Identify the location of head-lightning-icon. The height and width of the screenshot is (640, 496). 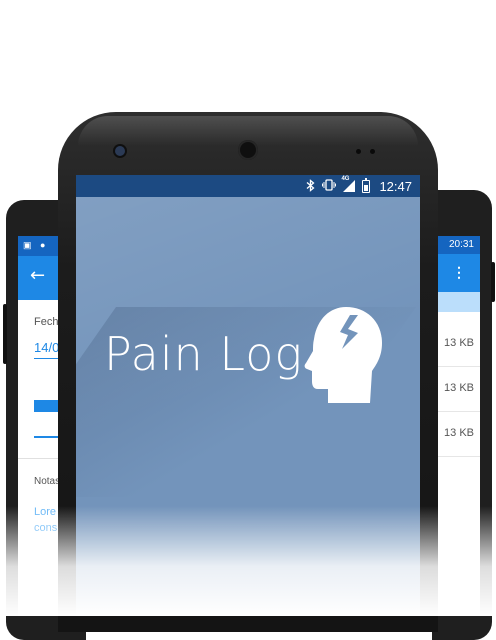
(343, 355).